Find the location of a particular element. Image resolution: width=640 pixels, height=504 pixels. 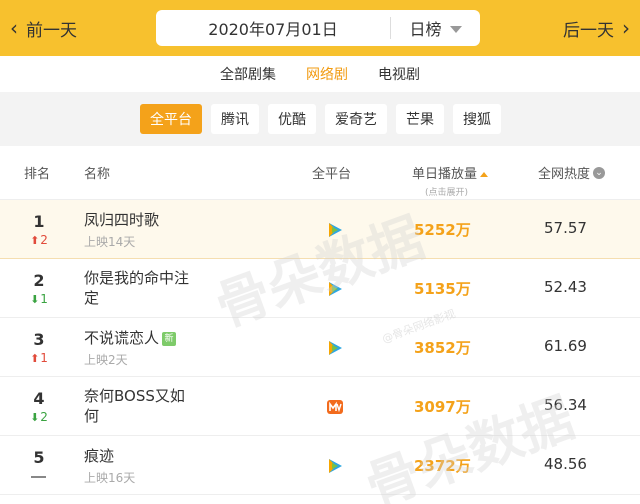

daily-plays: 3852万 is located at coordinates (442, 348).